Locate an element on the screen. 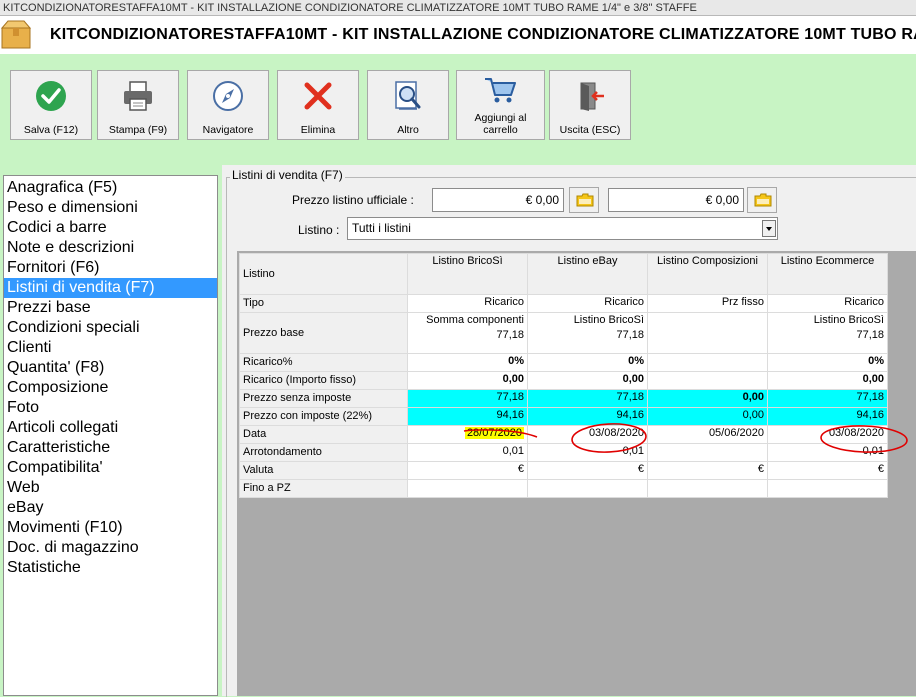 This screenshot has width=916, height=697. sidebar-item: Composizione is located at coordinates (110, 388).